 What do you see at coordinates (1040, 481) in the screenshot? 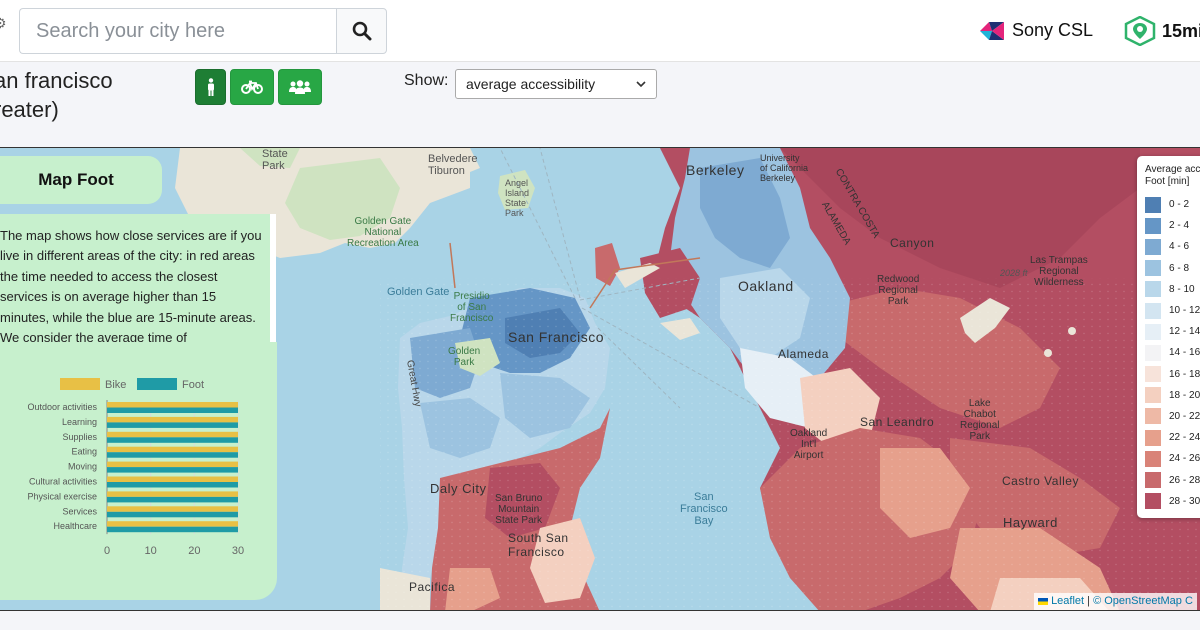
I see `map-label-castro-valley: Castro Valley` at bounding box center [1040, 481].